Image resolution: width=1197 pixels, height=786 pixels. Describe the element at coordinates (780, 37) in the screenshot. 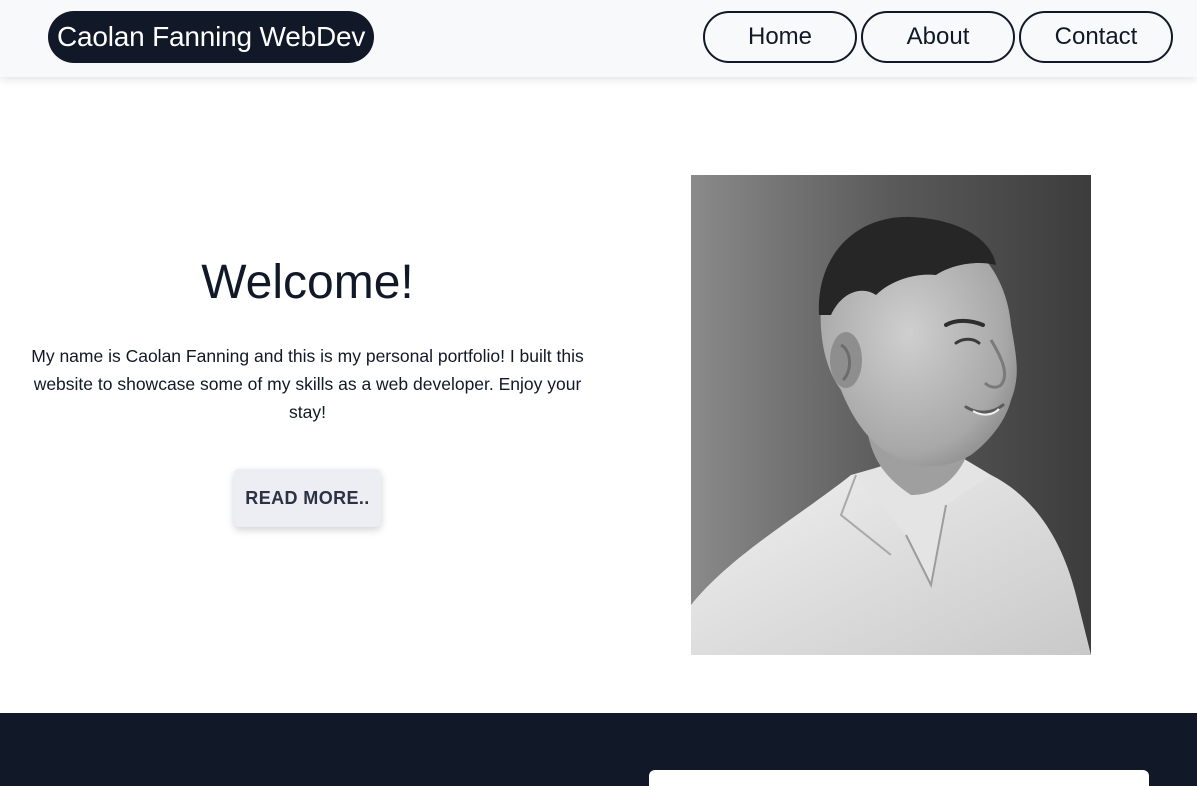

I see `nav-home-button: Home` at that location.